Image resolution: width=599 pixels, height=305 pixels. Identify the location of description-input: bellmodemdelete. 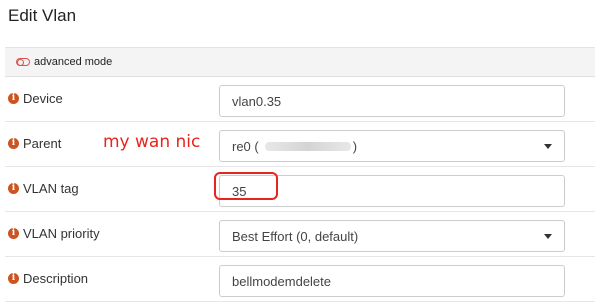
(392, 281).